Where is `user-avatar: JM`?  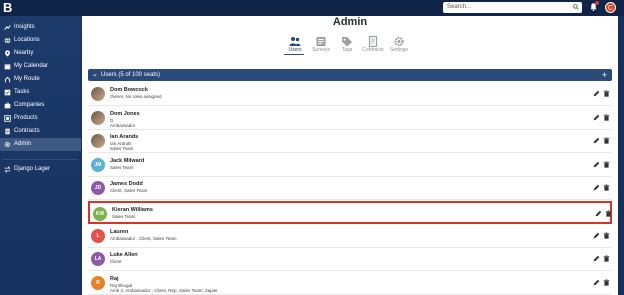
user-avatar: JM is located at coordinates (98, 164).